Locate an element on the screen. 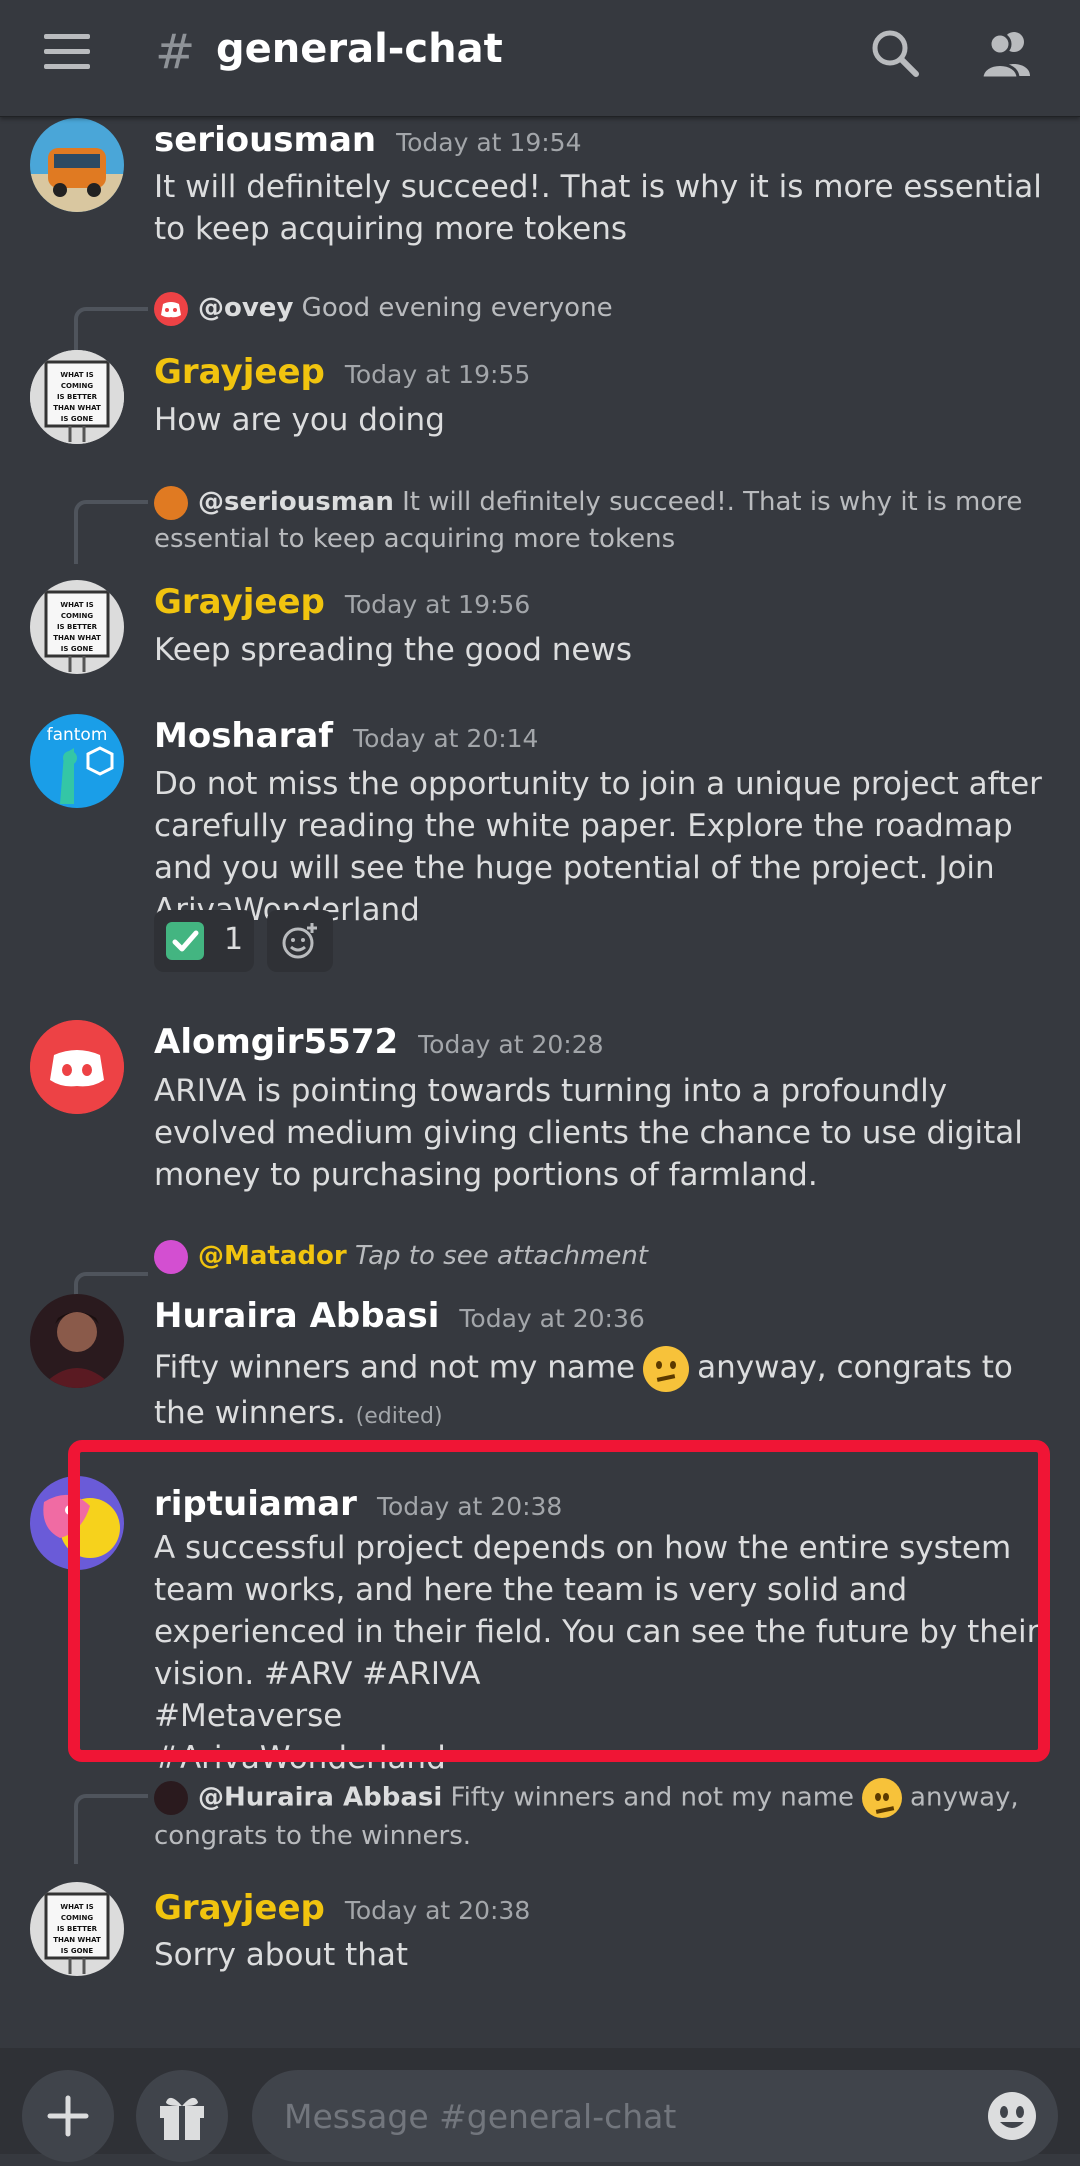  reply-text: Fifty winners and not my name is located at coordinates (652, 1797).